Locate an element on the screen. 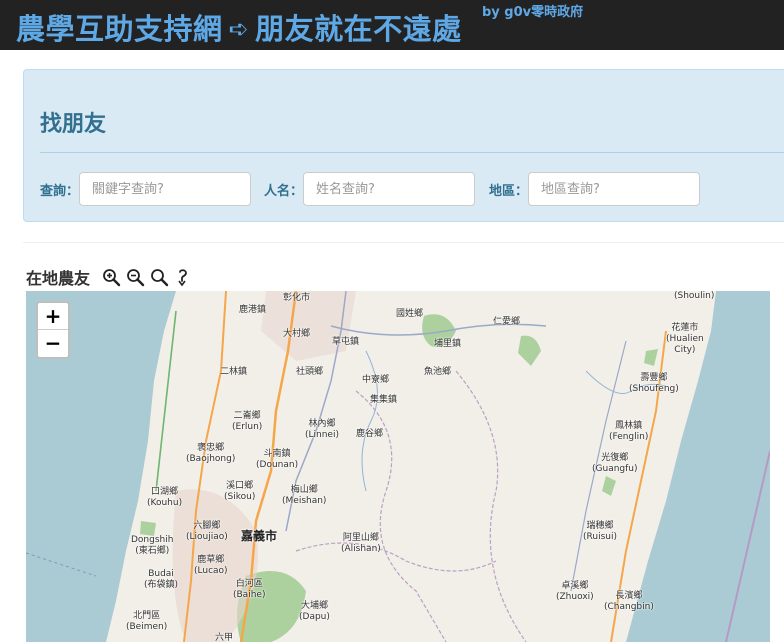 The image size is (784, 642). region-label: 地區： is located at coordinates (509, 191).